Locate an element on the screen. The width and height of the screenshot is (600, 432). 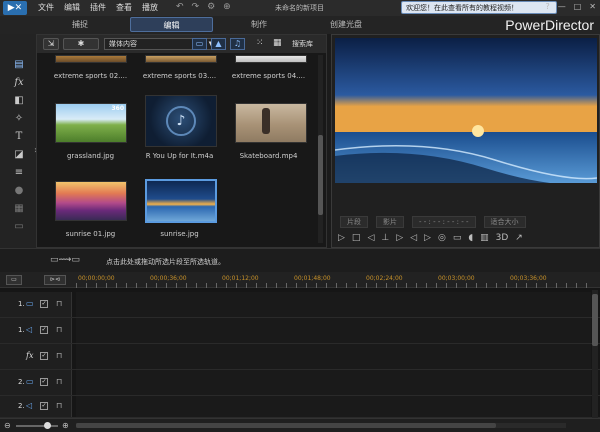
media-thumbnail-selected is located at coordinates (181, 201).